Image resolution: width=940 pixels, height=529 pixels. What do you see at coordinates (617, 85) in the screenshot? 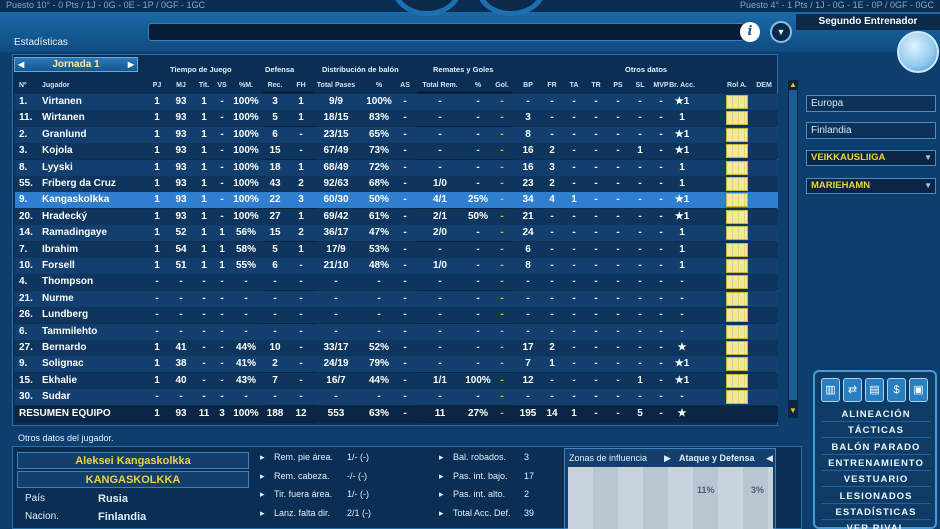
I see `col-header-ps: PS` at bounding box center [617, 85].